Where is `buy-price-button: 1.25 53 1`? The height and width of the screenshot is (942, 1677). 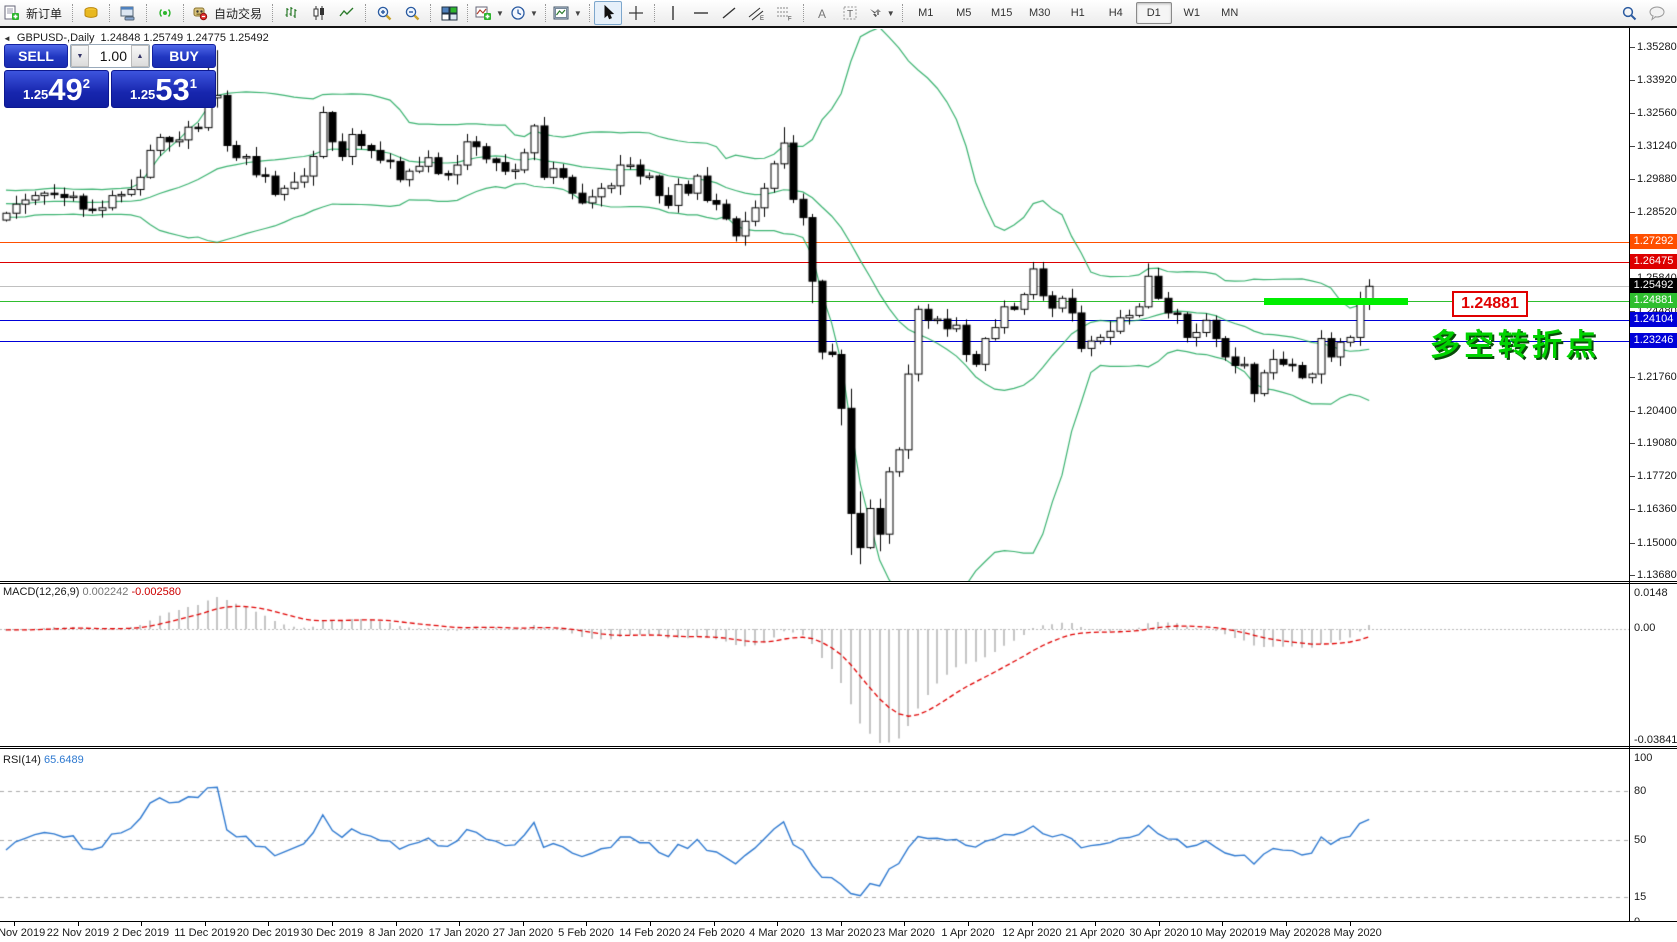 buy-price-button: 1.25 53 1 is located at coordinates (163, 89).